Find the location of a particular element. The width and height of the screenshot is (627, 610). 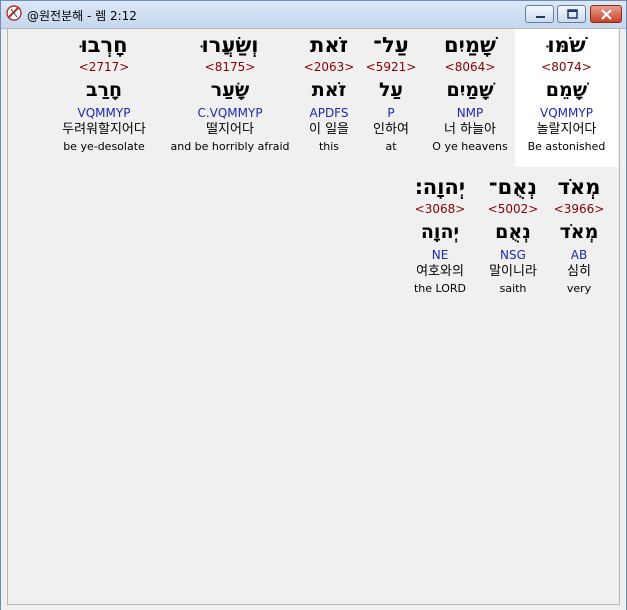

strong-number: <3068> is located at coordinates (440, 209).